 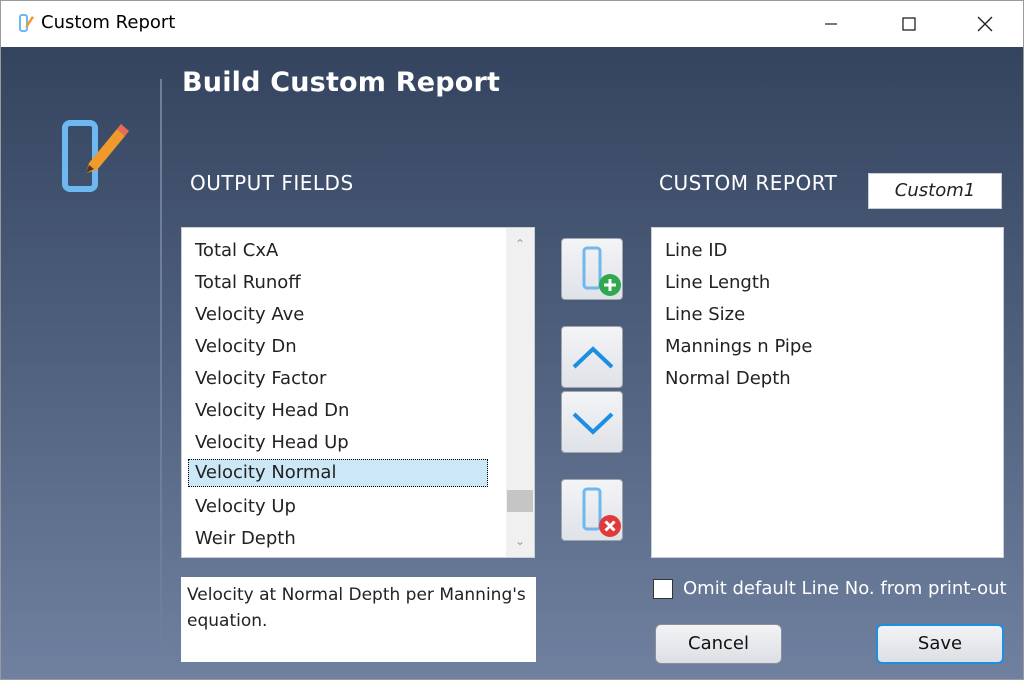 I want to click on move-down-icon, so click(x=593, y=423).